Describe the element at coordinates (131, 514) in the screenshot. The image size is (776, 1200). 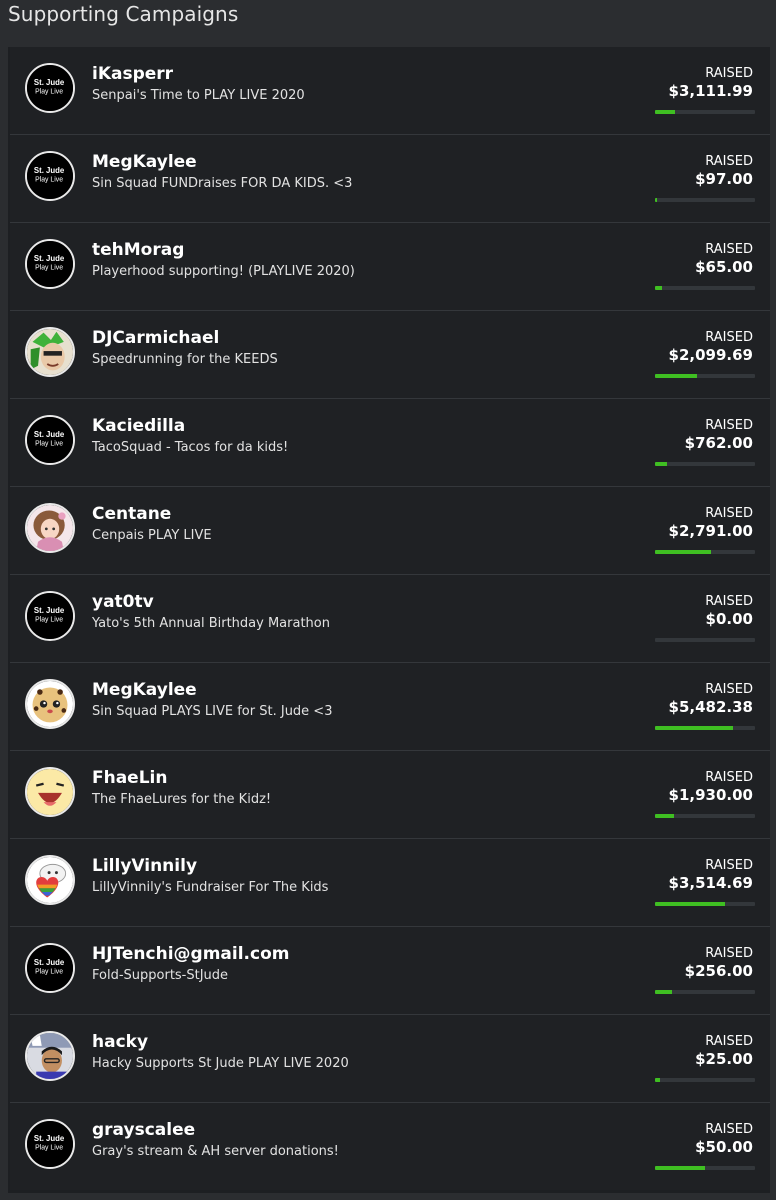
I see `campaign-name: Centane` at that location.